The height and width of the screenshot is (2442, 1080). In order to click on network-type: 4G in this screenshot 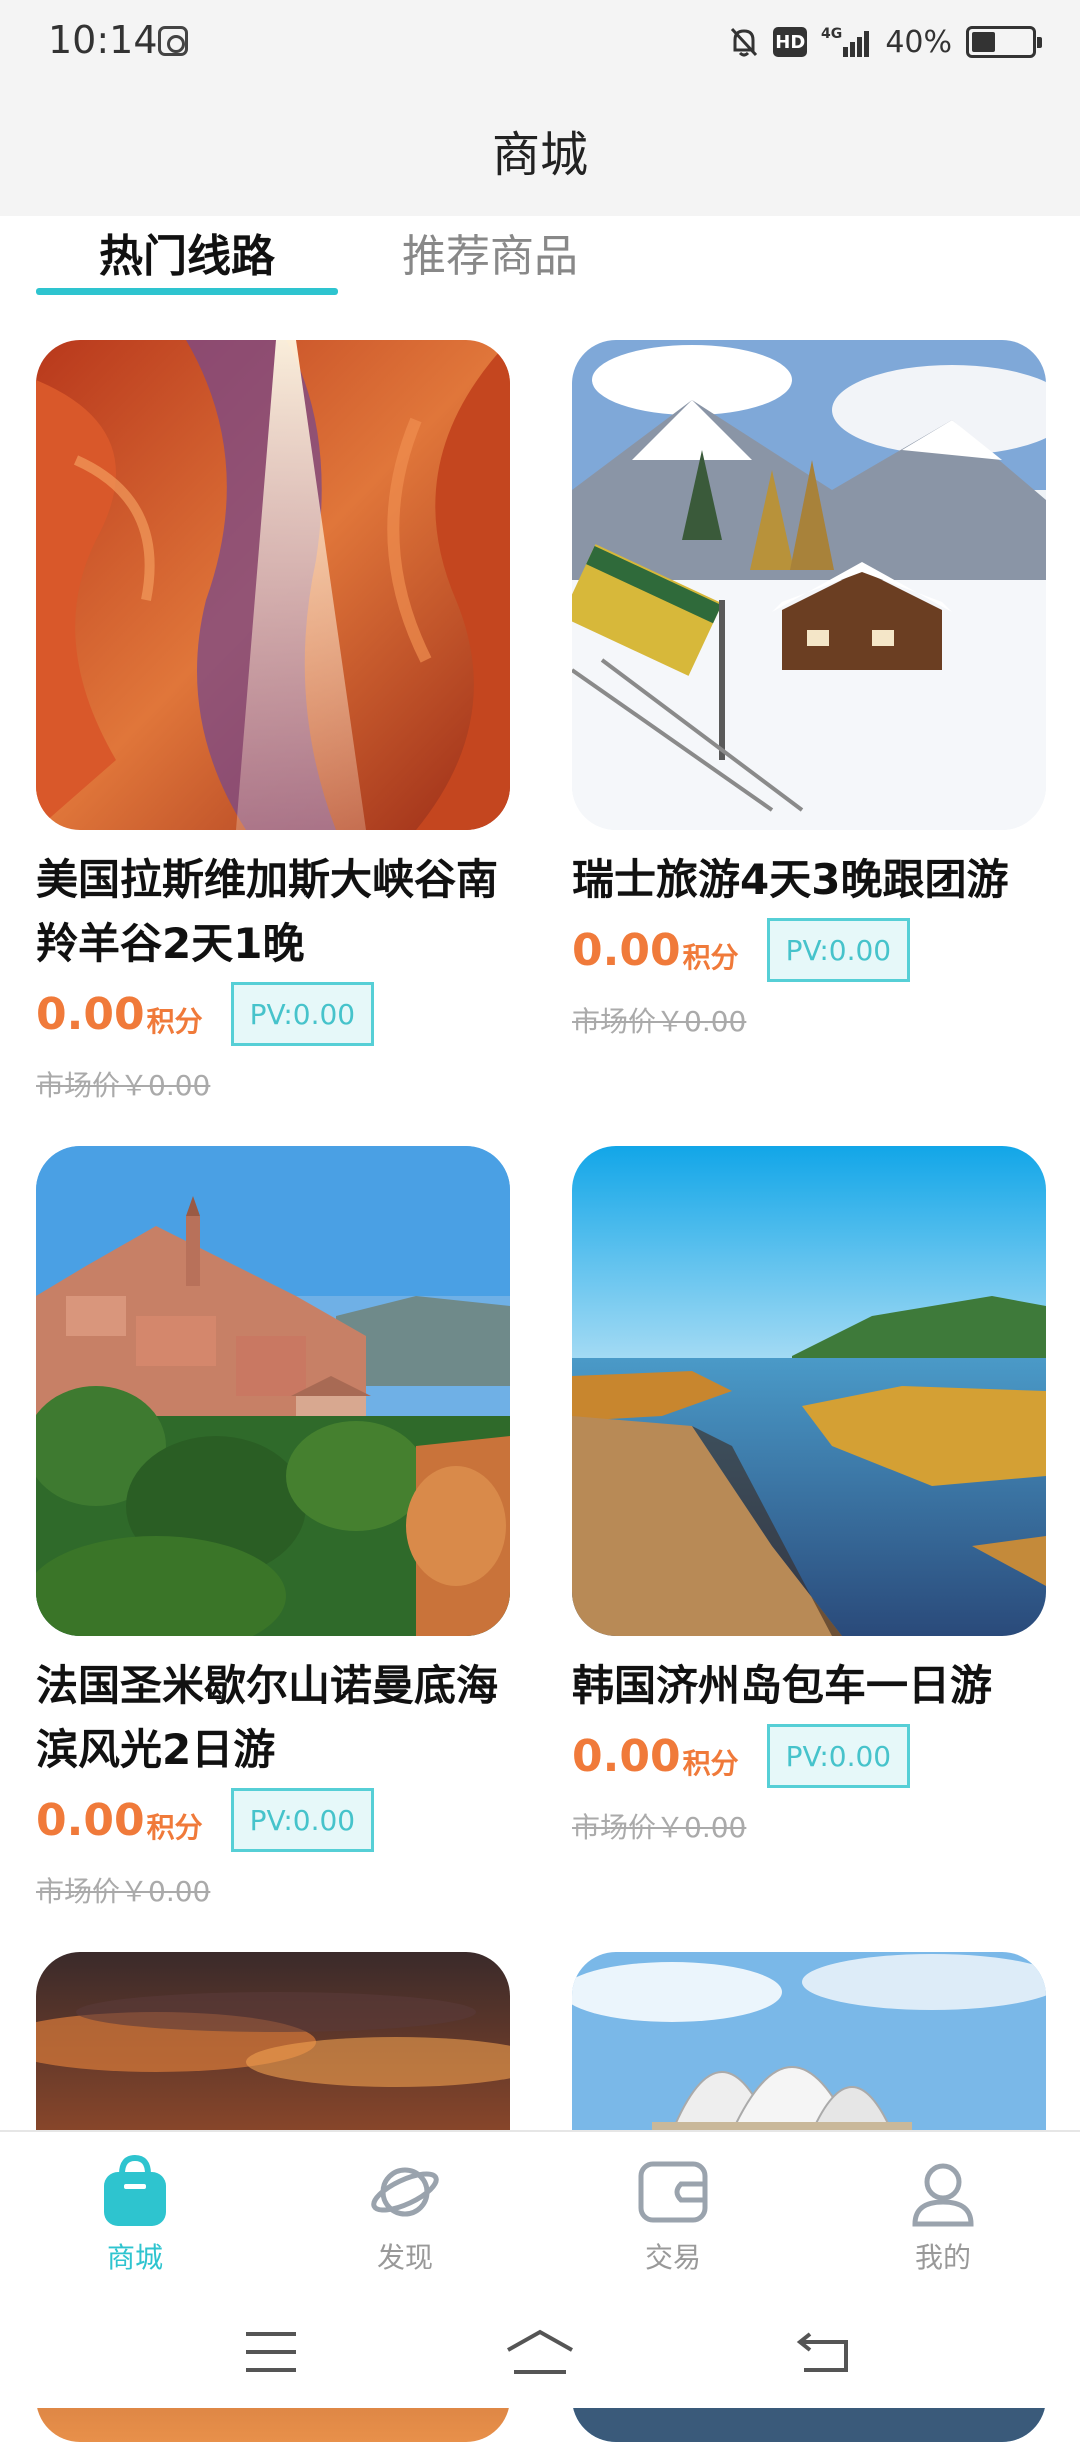, I will do `click(831, 34)`.